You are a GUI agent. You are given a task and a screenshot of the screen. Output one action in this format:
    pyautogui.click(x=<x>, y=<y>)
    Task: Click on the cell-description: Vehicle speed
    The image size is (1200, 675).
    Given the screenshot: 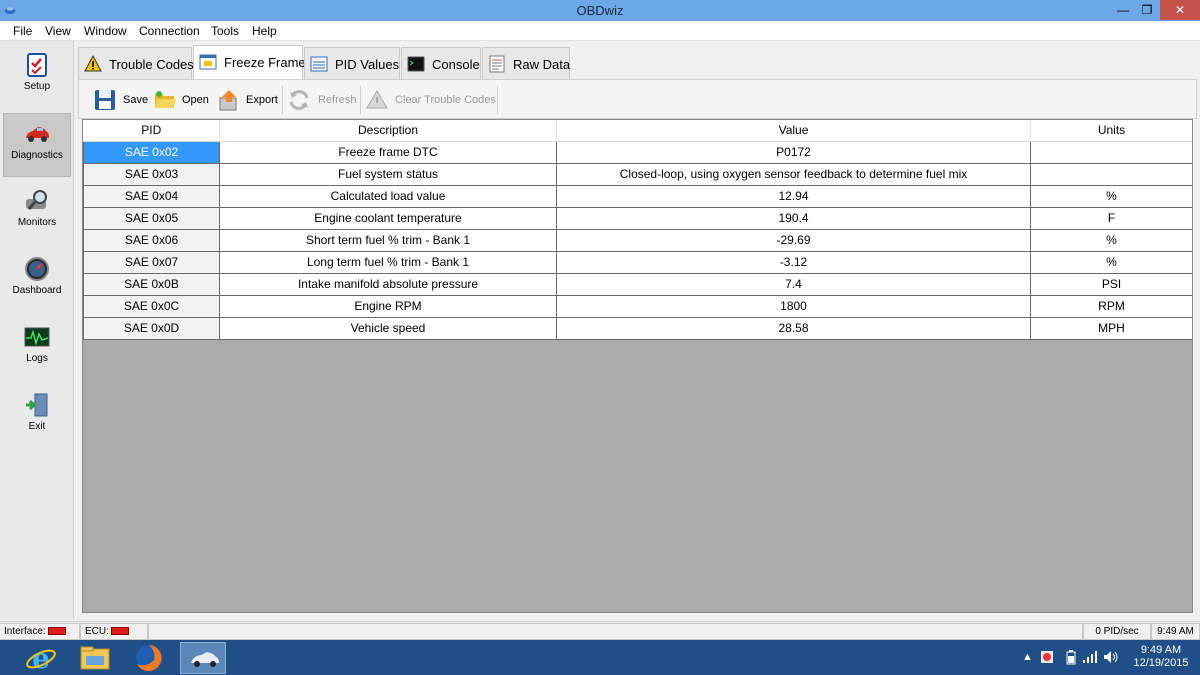 What is the action you would take?
    pyautogui.click(x=388, y=328)
    